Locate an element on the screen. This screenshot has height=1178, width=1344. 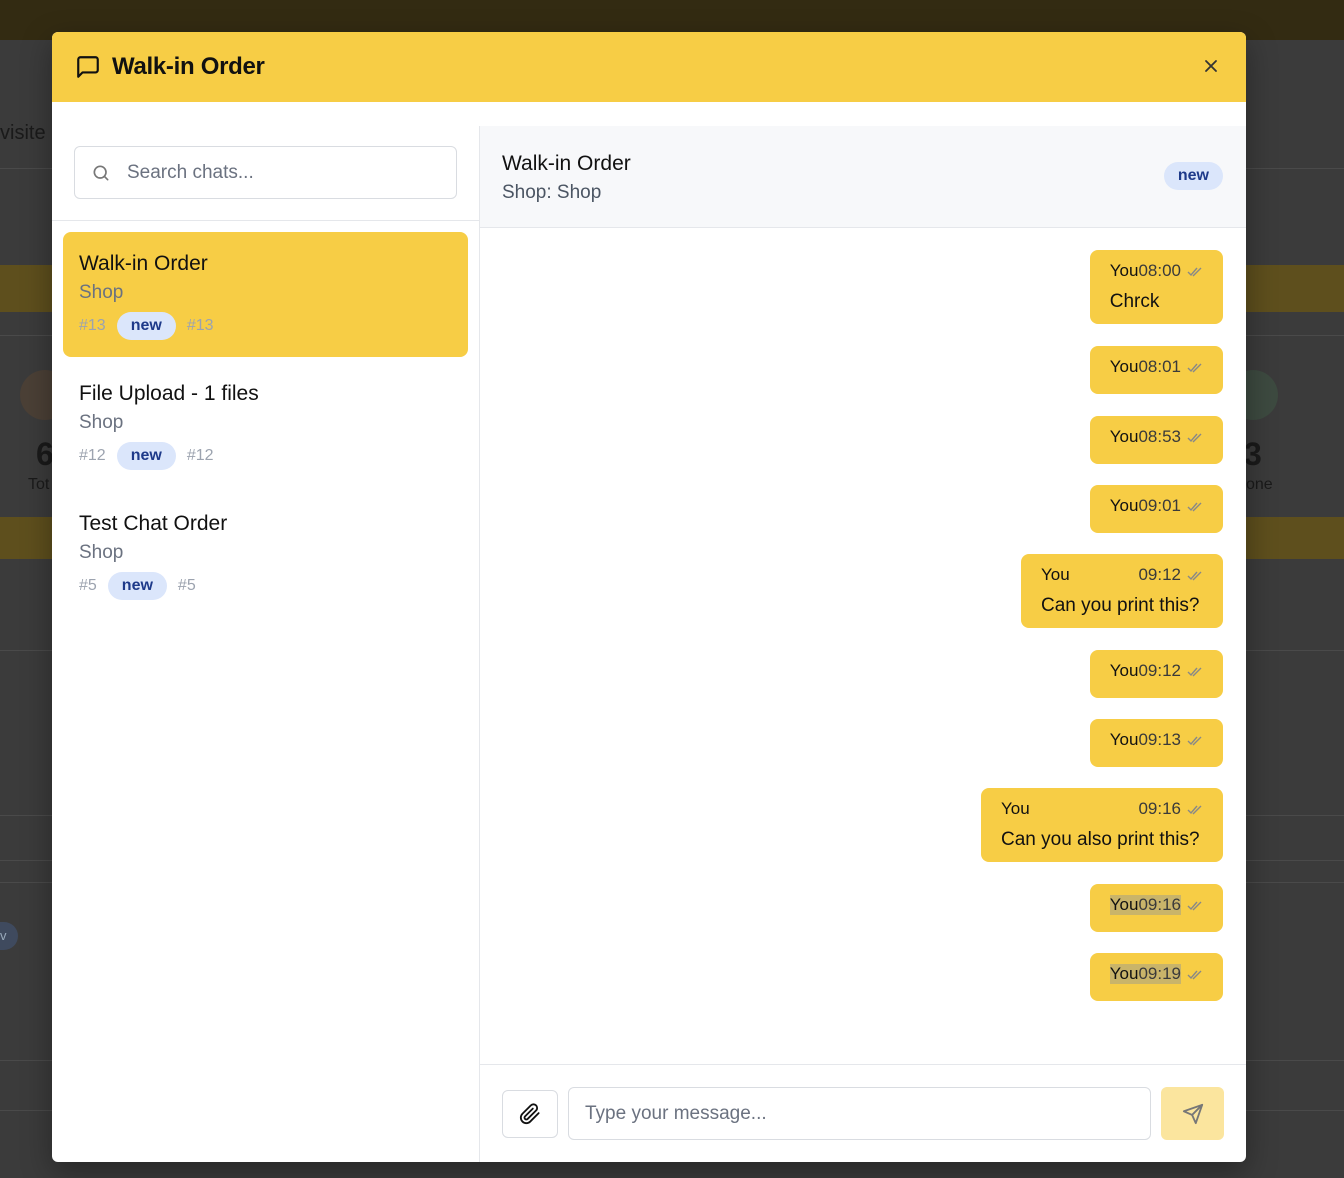
message-bubble: You 09:19 is located at coordinates (1156, 977).